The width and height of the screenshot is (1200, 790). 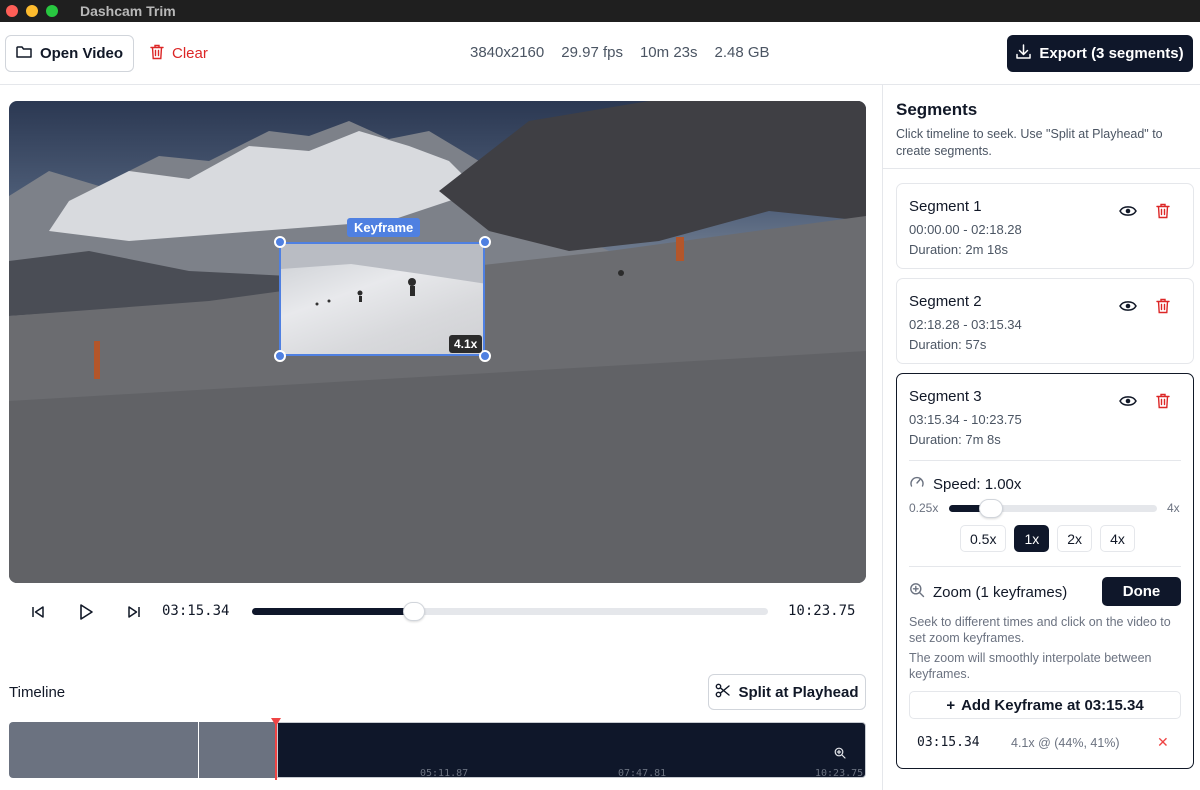 What do you see at coordinates (965, 419) in the screenshot?
I see `segment-range: 03:15.34 - 10:23.75` at bounding box center [965, 419].